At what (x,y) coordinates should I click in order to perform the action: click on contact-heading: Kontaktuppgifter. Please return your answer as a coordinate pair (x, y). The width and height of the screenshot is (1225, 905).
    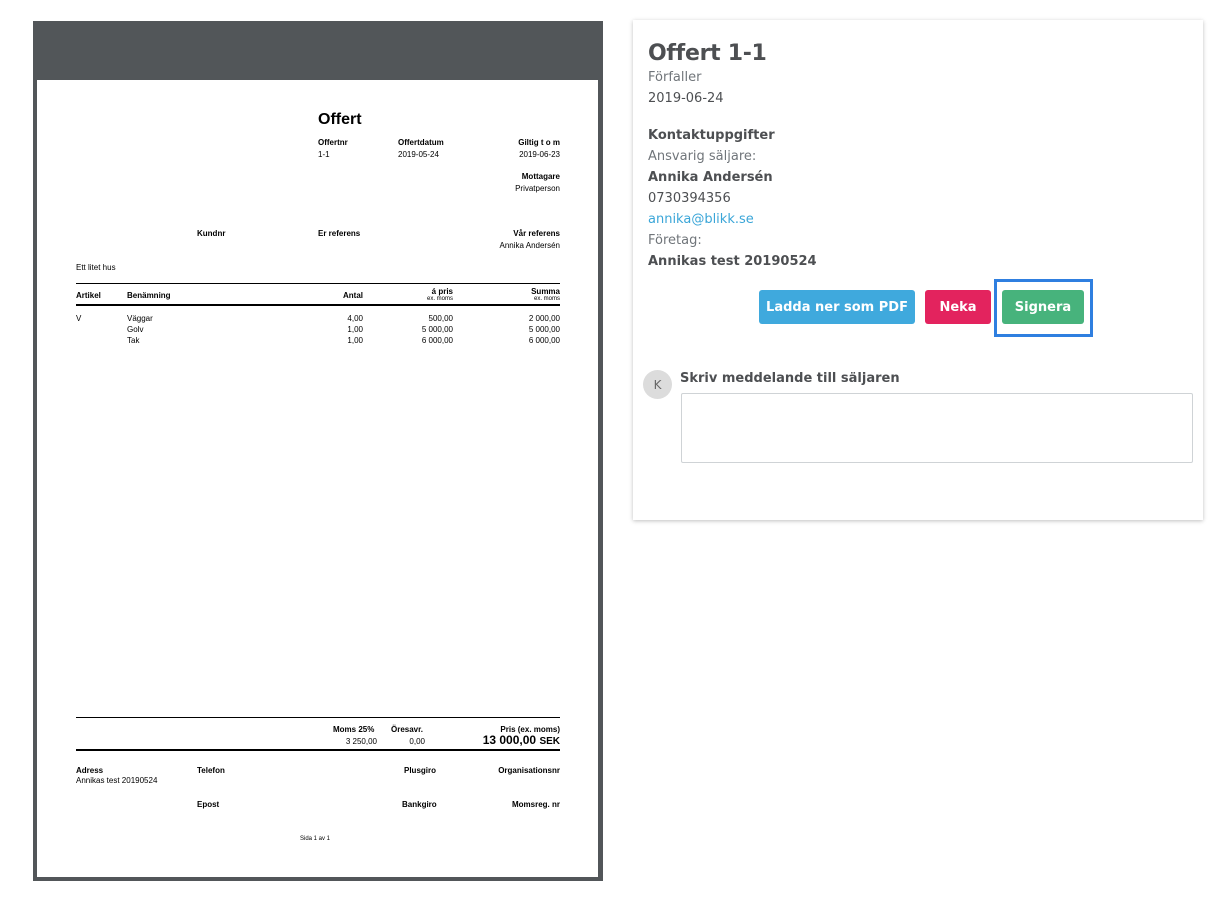
    Looking at the image, I should click on (711, 135).